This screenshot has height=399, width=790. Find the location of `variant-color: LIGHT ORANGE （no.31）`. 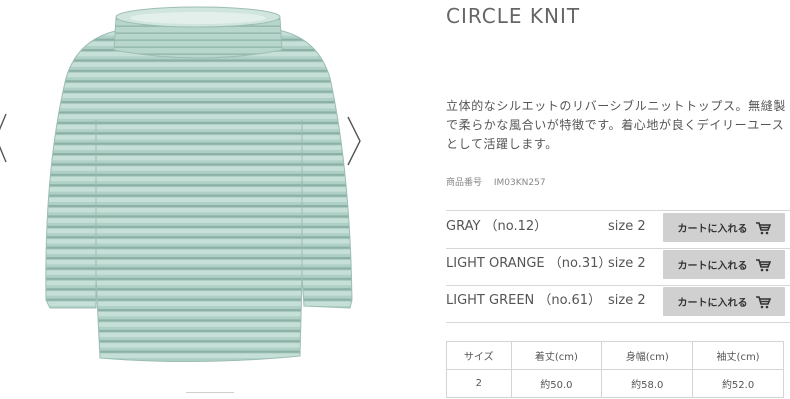

variant-color: LIGHT ORANGE （no.31） is located at coordinates (529, 263).